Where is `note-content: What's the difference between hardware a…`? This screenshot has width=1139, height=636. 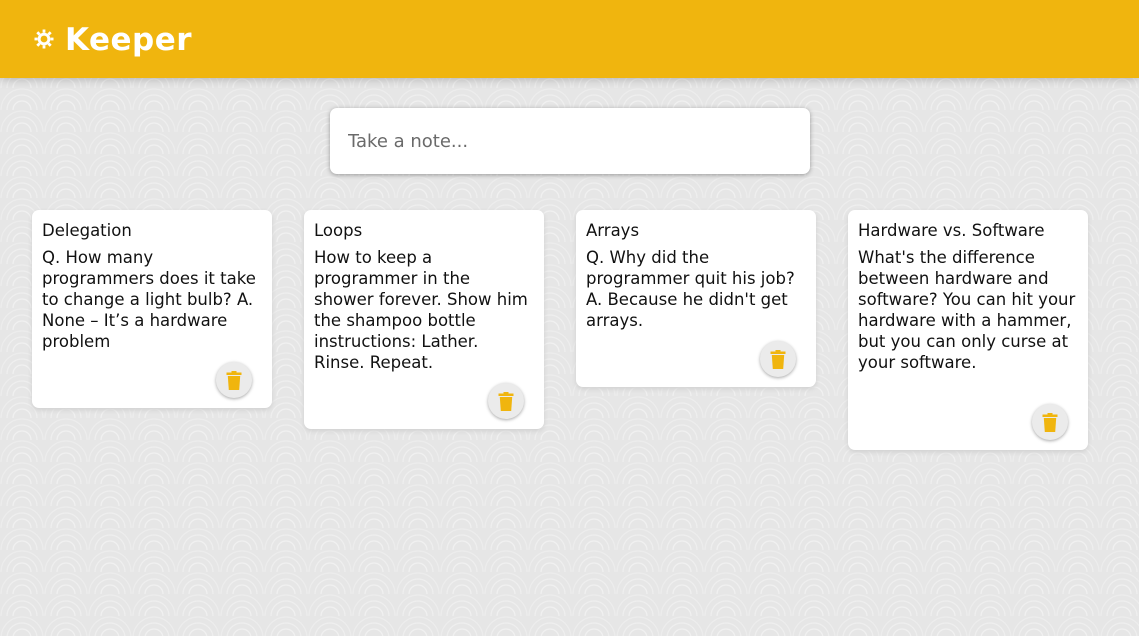
note-content: What's the difference between hardware a… is located at coordinates (967, 310).